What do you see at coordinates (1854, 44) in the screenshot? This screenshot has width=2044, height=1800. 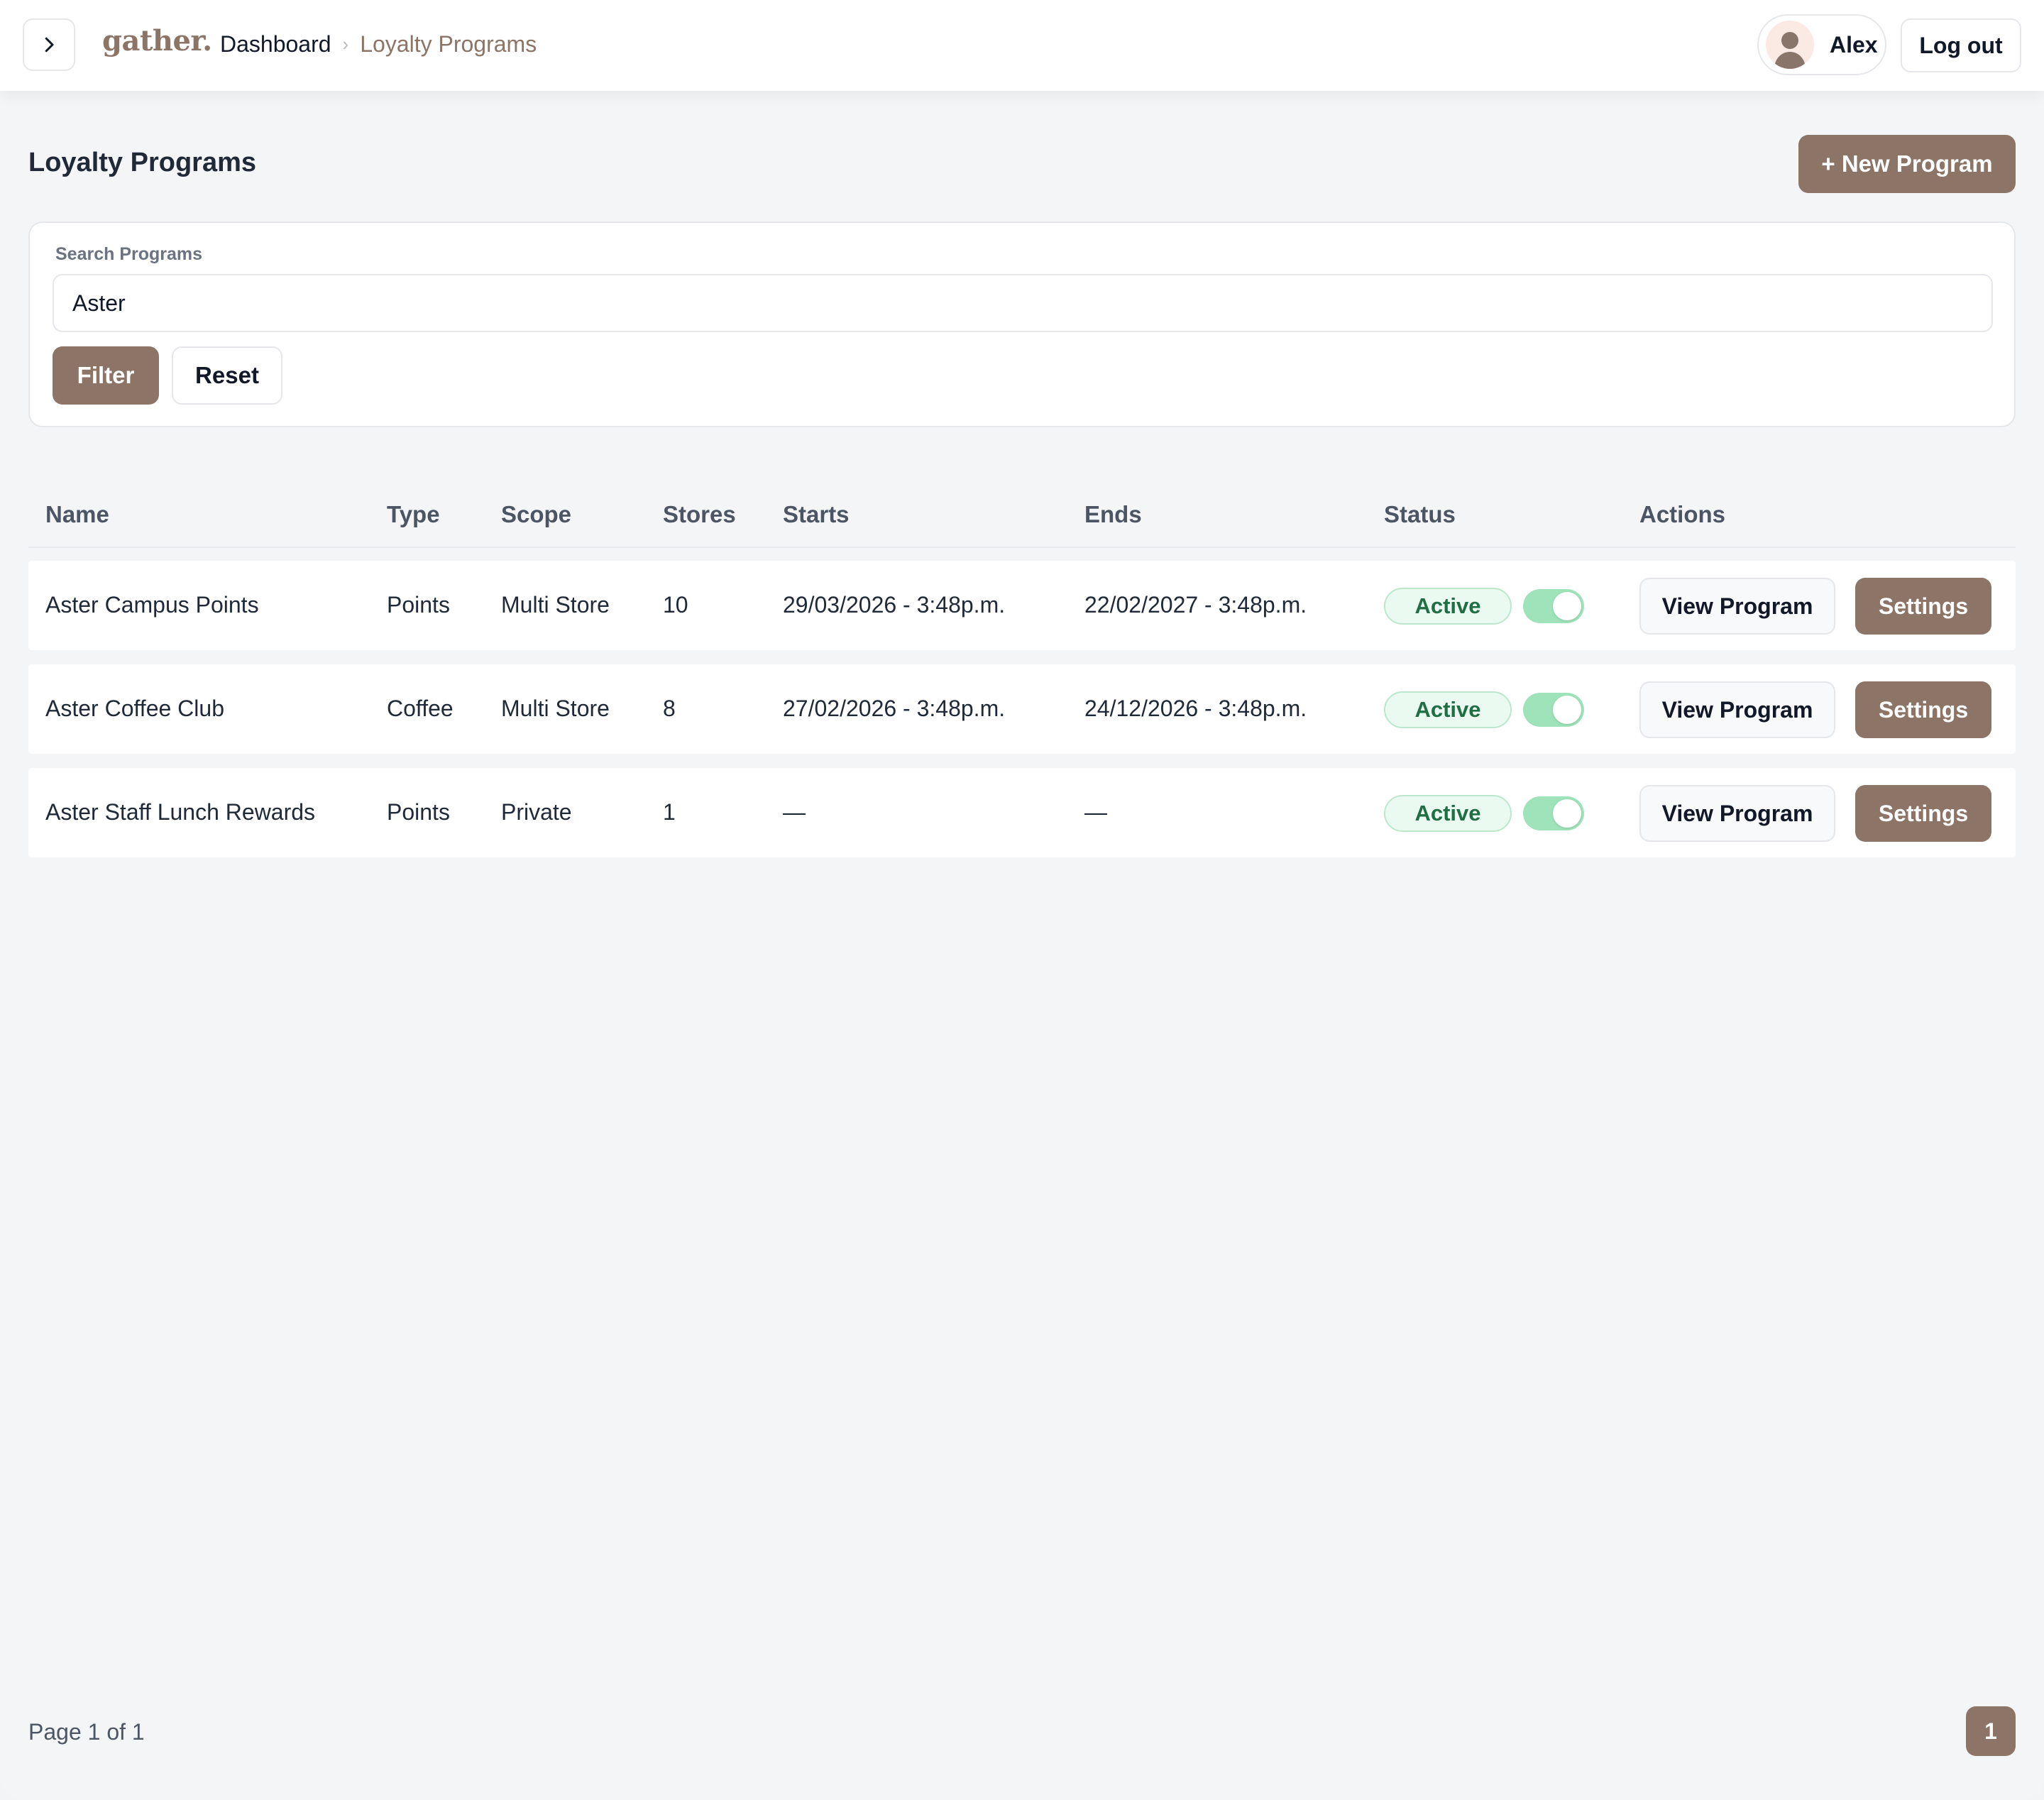 I see `user-name: Alex` at bounding box center [1854, 44].